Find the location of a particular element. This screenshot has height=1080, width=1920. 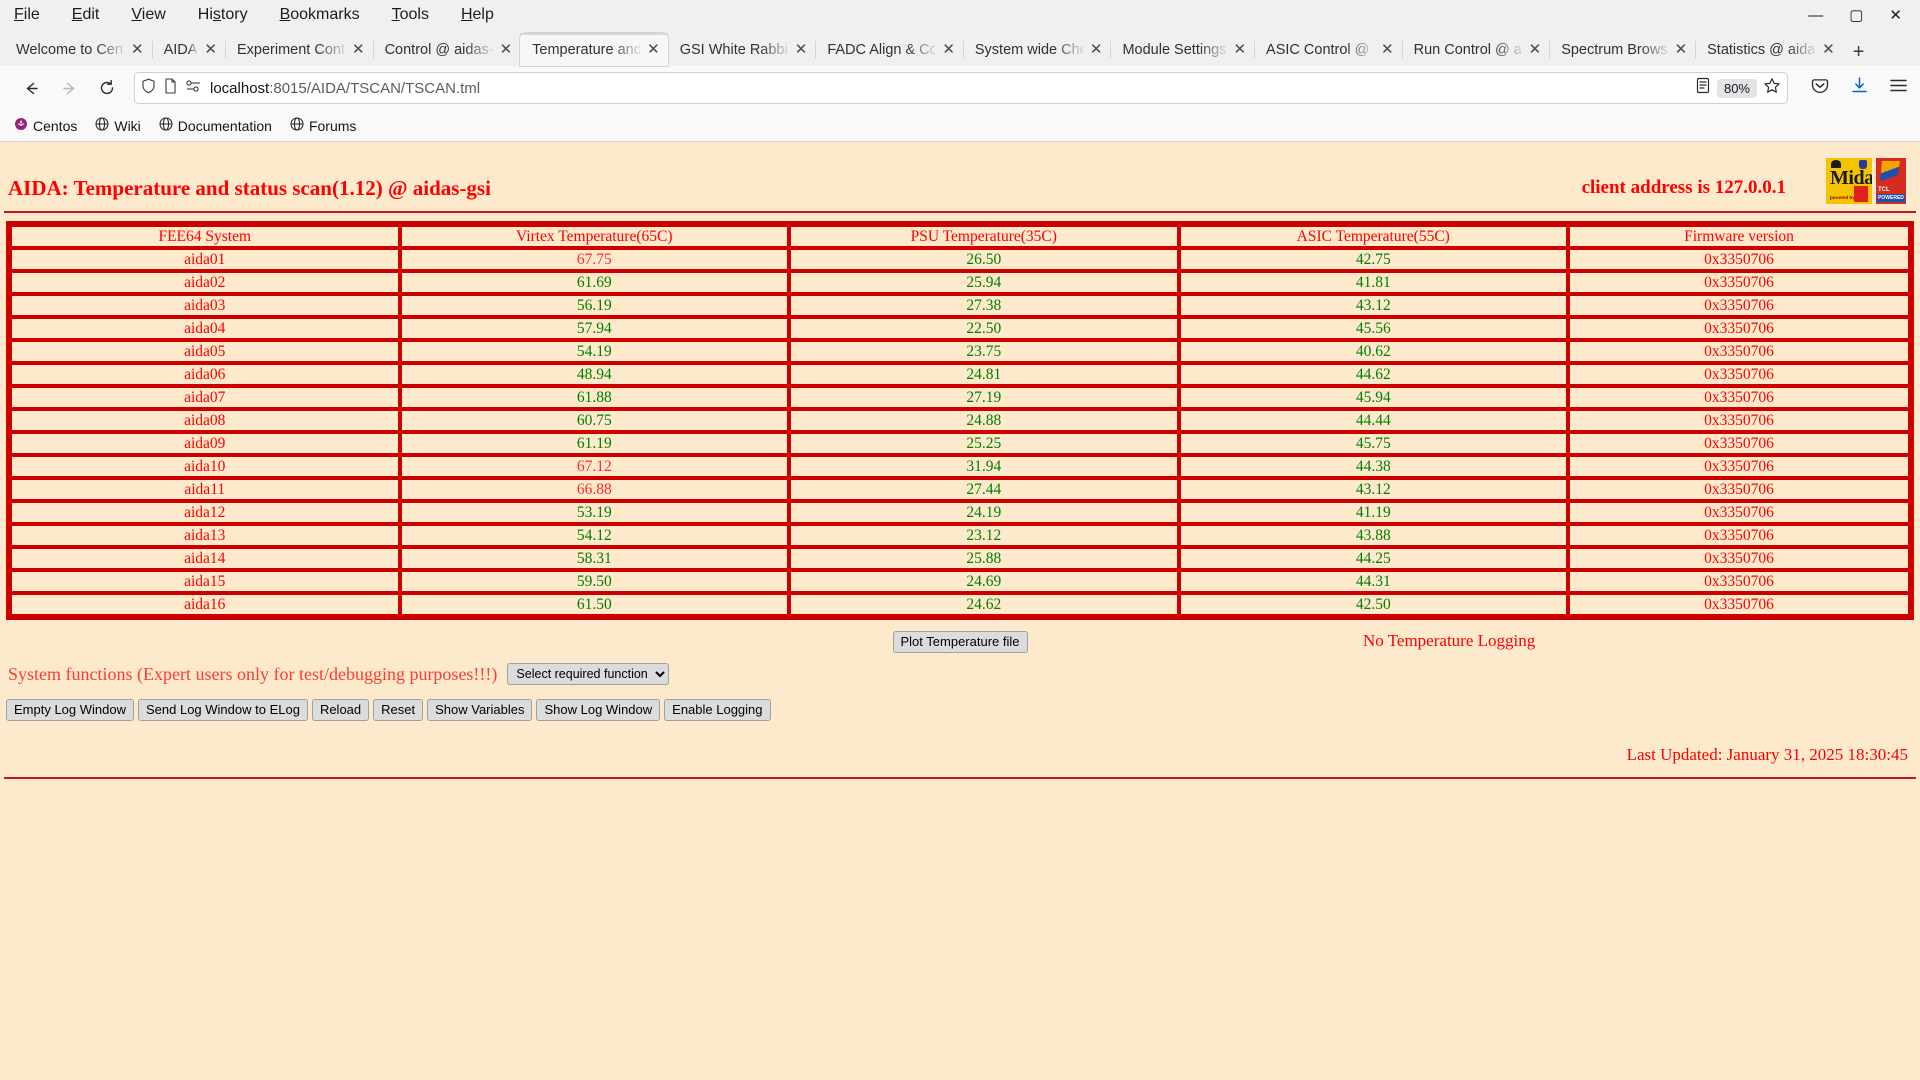

address-bar: localhost:8015/AIDA/TSCAN/TSCAN.tml 80% is located at coordinates (961, 88).